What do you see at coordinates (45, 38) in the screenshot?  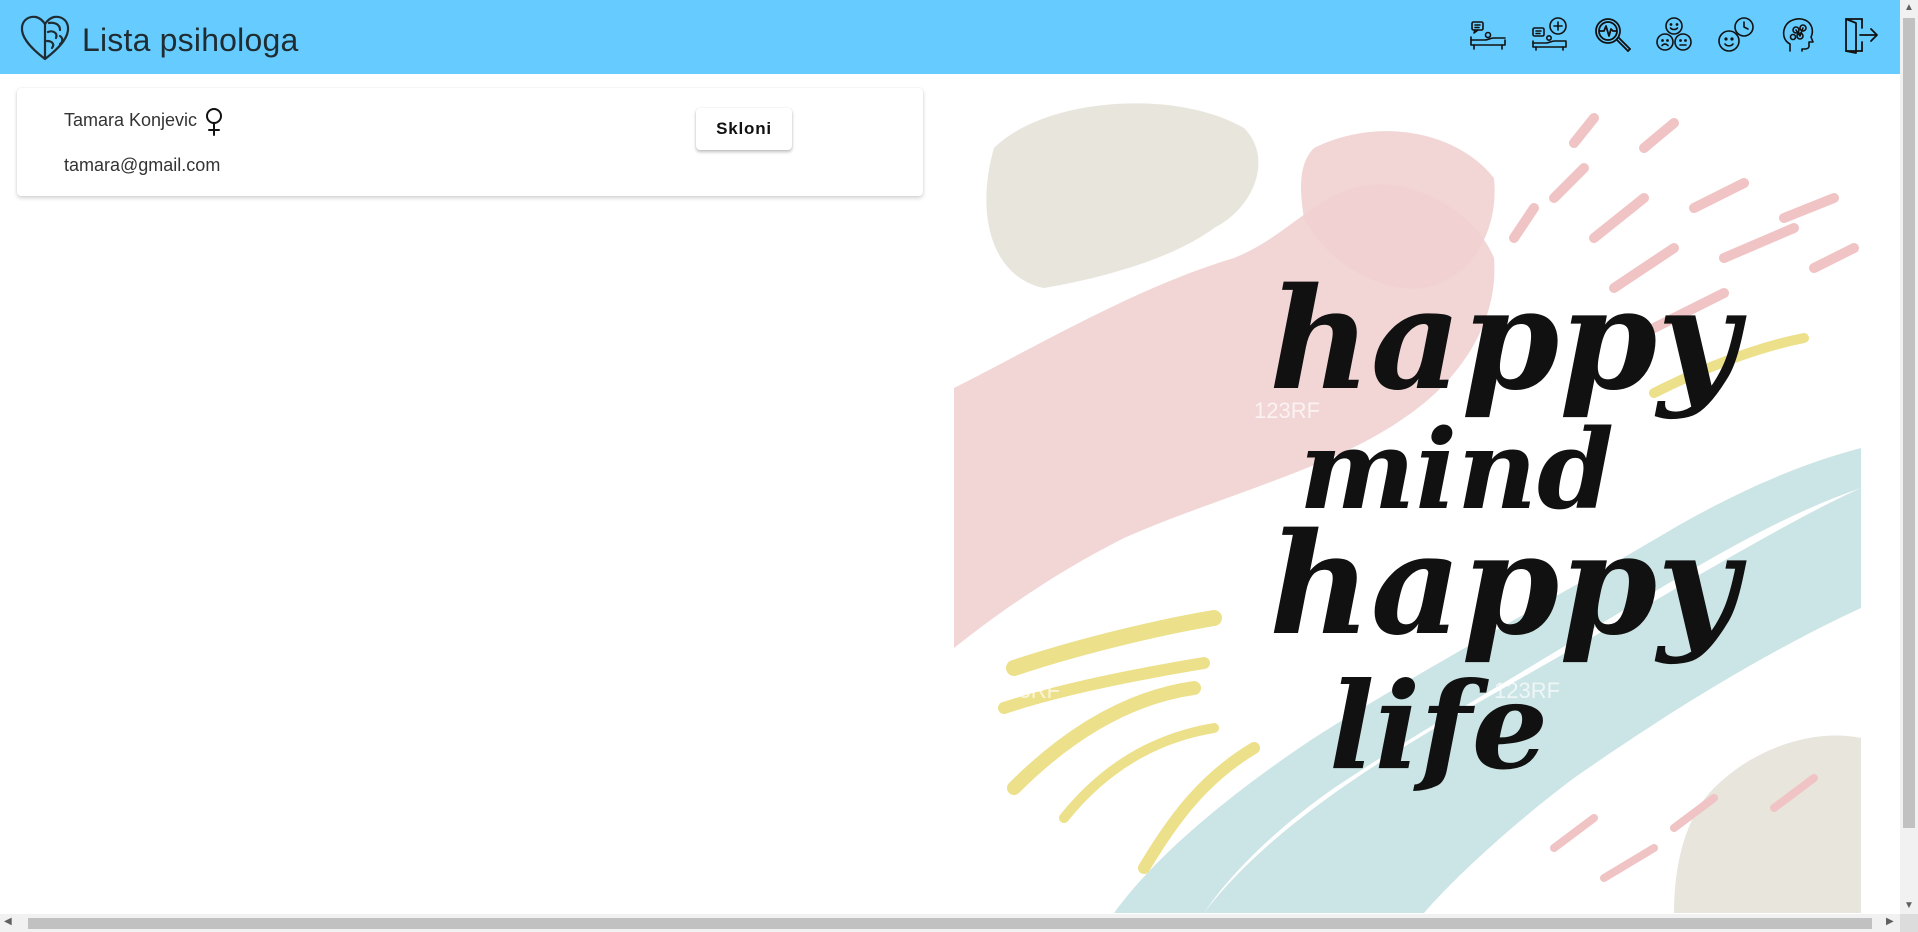 I see `heart-brain-logo-icon` at bounding box center [45, 38].